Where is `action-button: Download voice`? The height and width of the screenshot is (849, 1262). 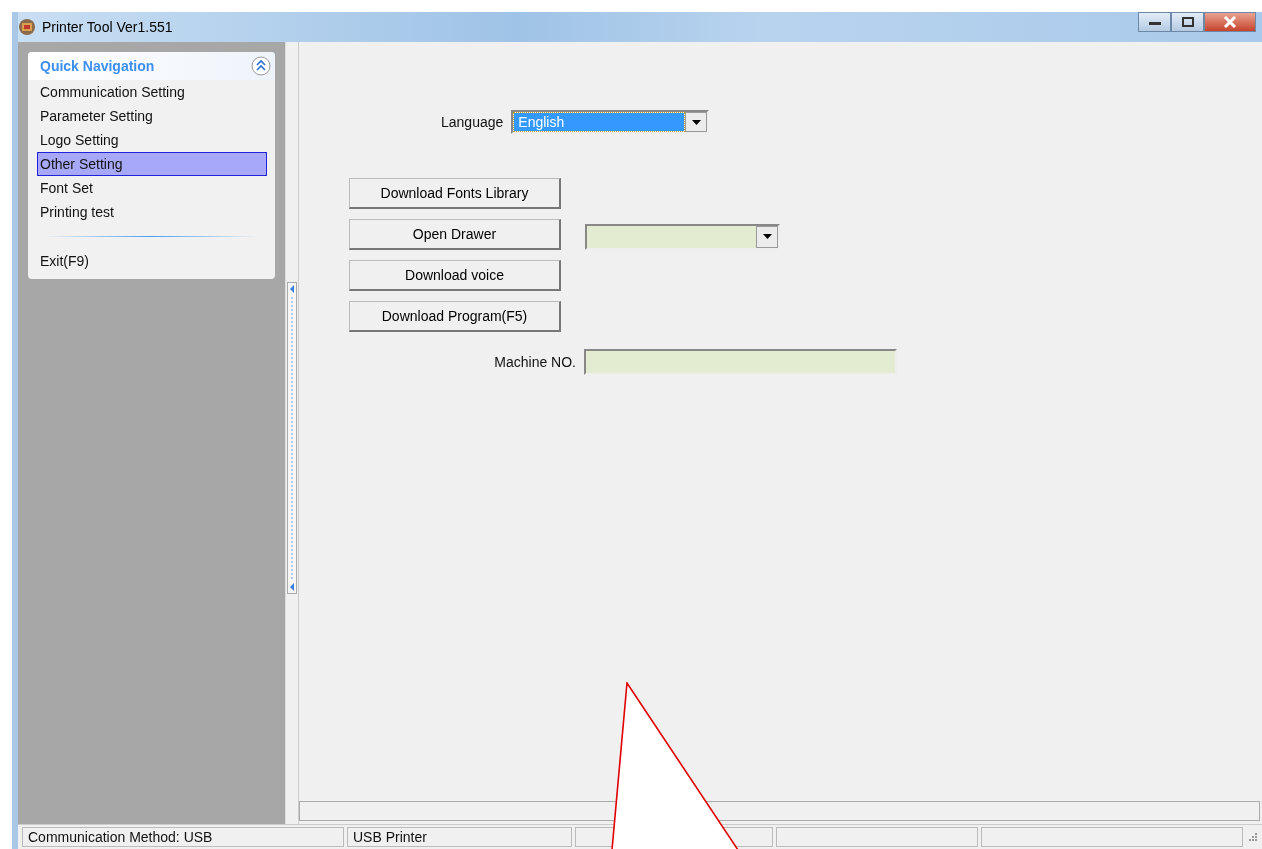
action-button: Download voice is located at coordinates (455, 275).